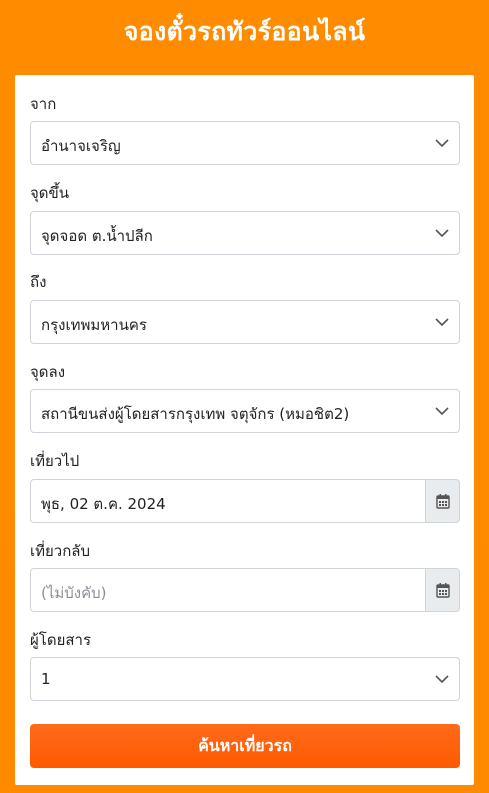 The height and width of the screenshot is (793, 489). I want to click on from-value: อำนาจเจริญ, so click(81, 146).